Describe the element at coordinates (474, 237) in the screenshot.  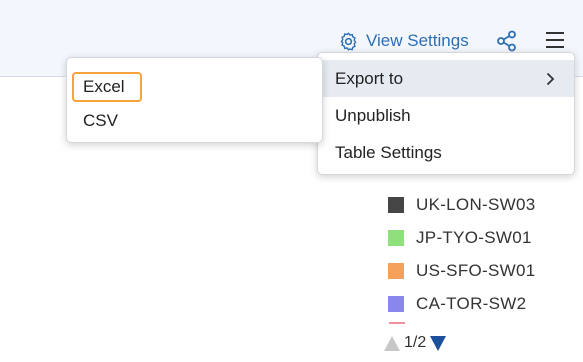
I see `legend-label: JP-TYO-SW01` at that location.